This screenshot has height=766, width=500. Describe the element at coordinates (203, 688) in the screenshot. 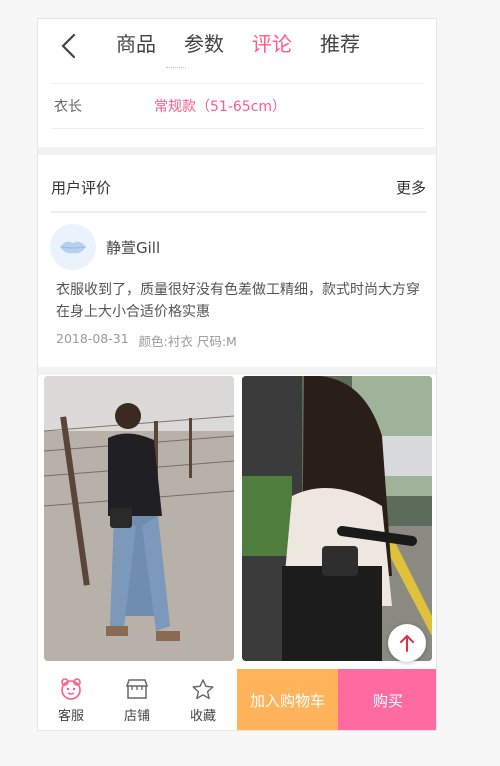

I see `star-icon` at that location.